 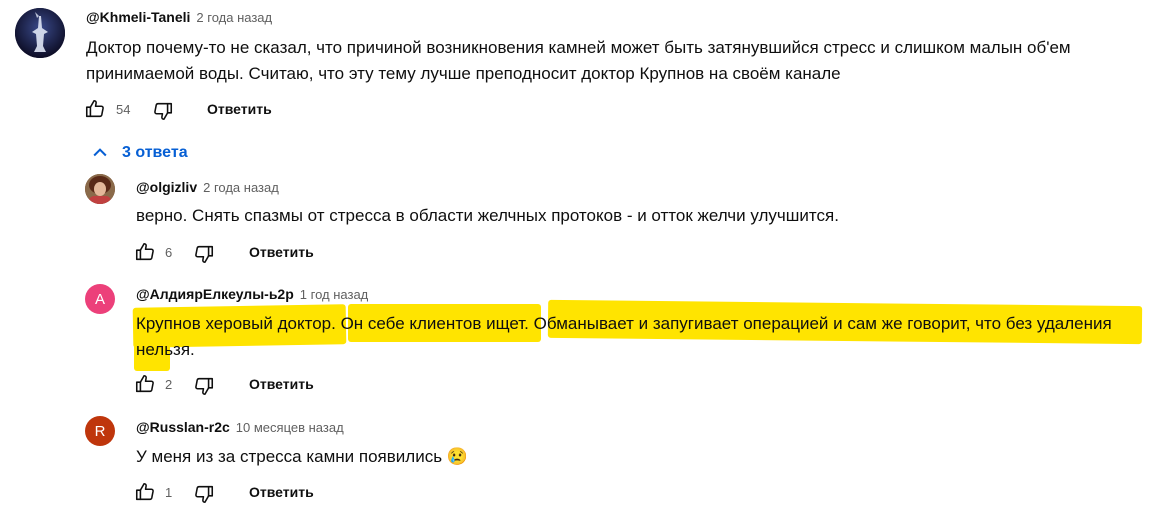 I want to click on reply-time: 1 год назад, so click(x=334, y=294).